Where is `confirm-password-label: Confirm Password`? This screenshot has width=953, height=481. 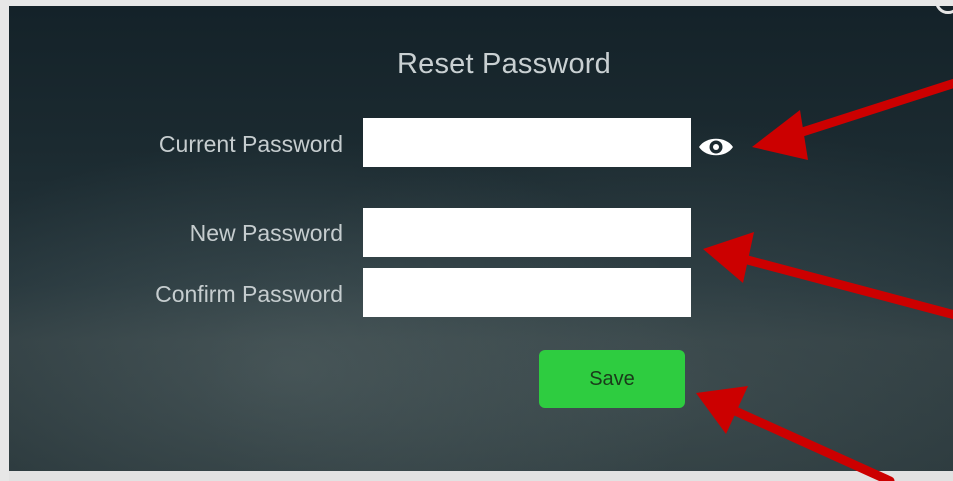
confirm-password-label: Confirm Password is located at coordinates (249, 294).